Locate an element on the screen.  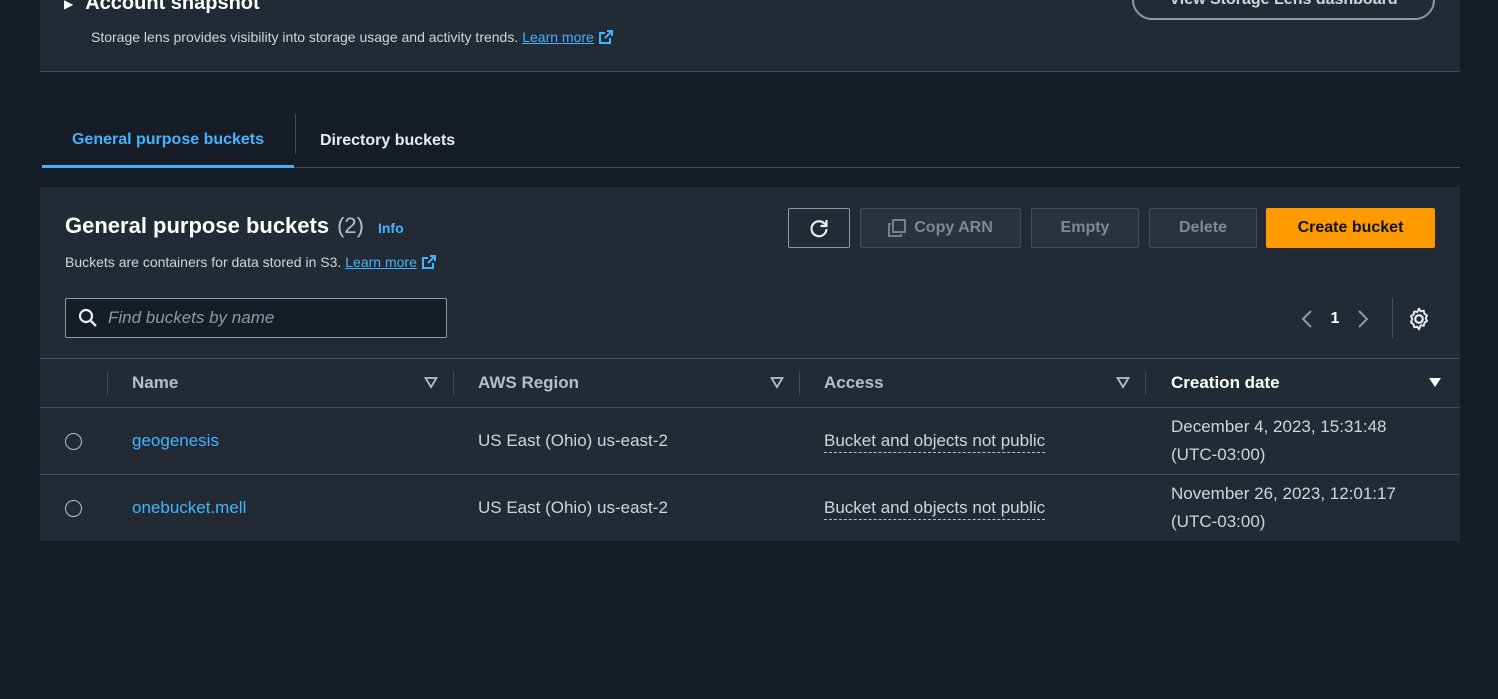
table-header: Name AWS Region Access Creation date is located at coordinates (750, 383).